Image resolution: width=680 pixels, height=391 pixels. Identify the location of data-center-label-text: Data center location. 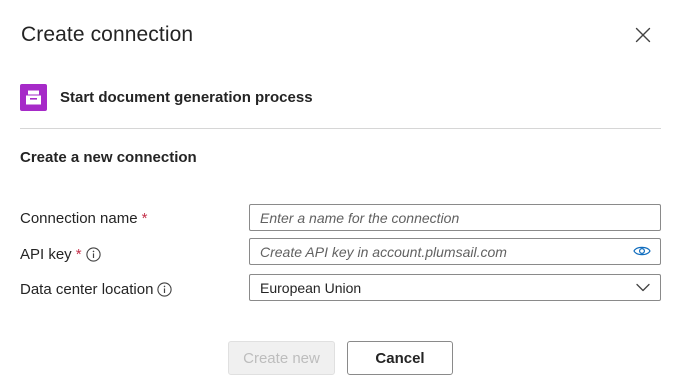
(87, 289).